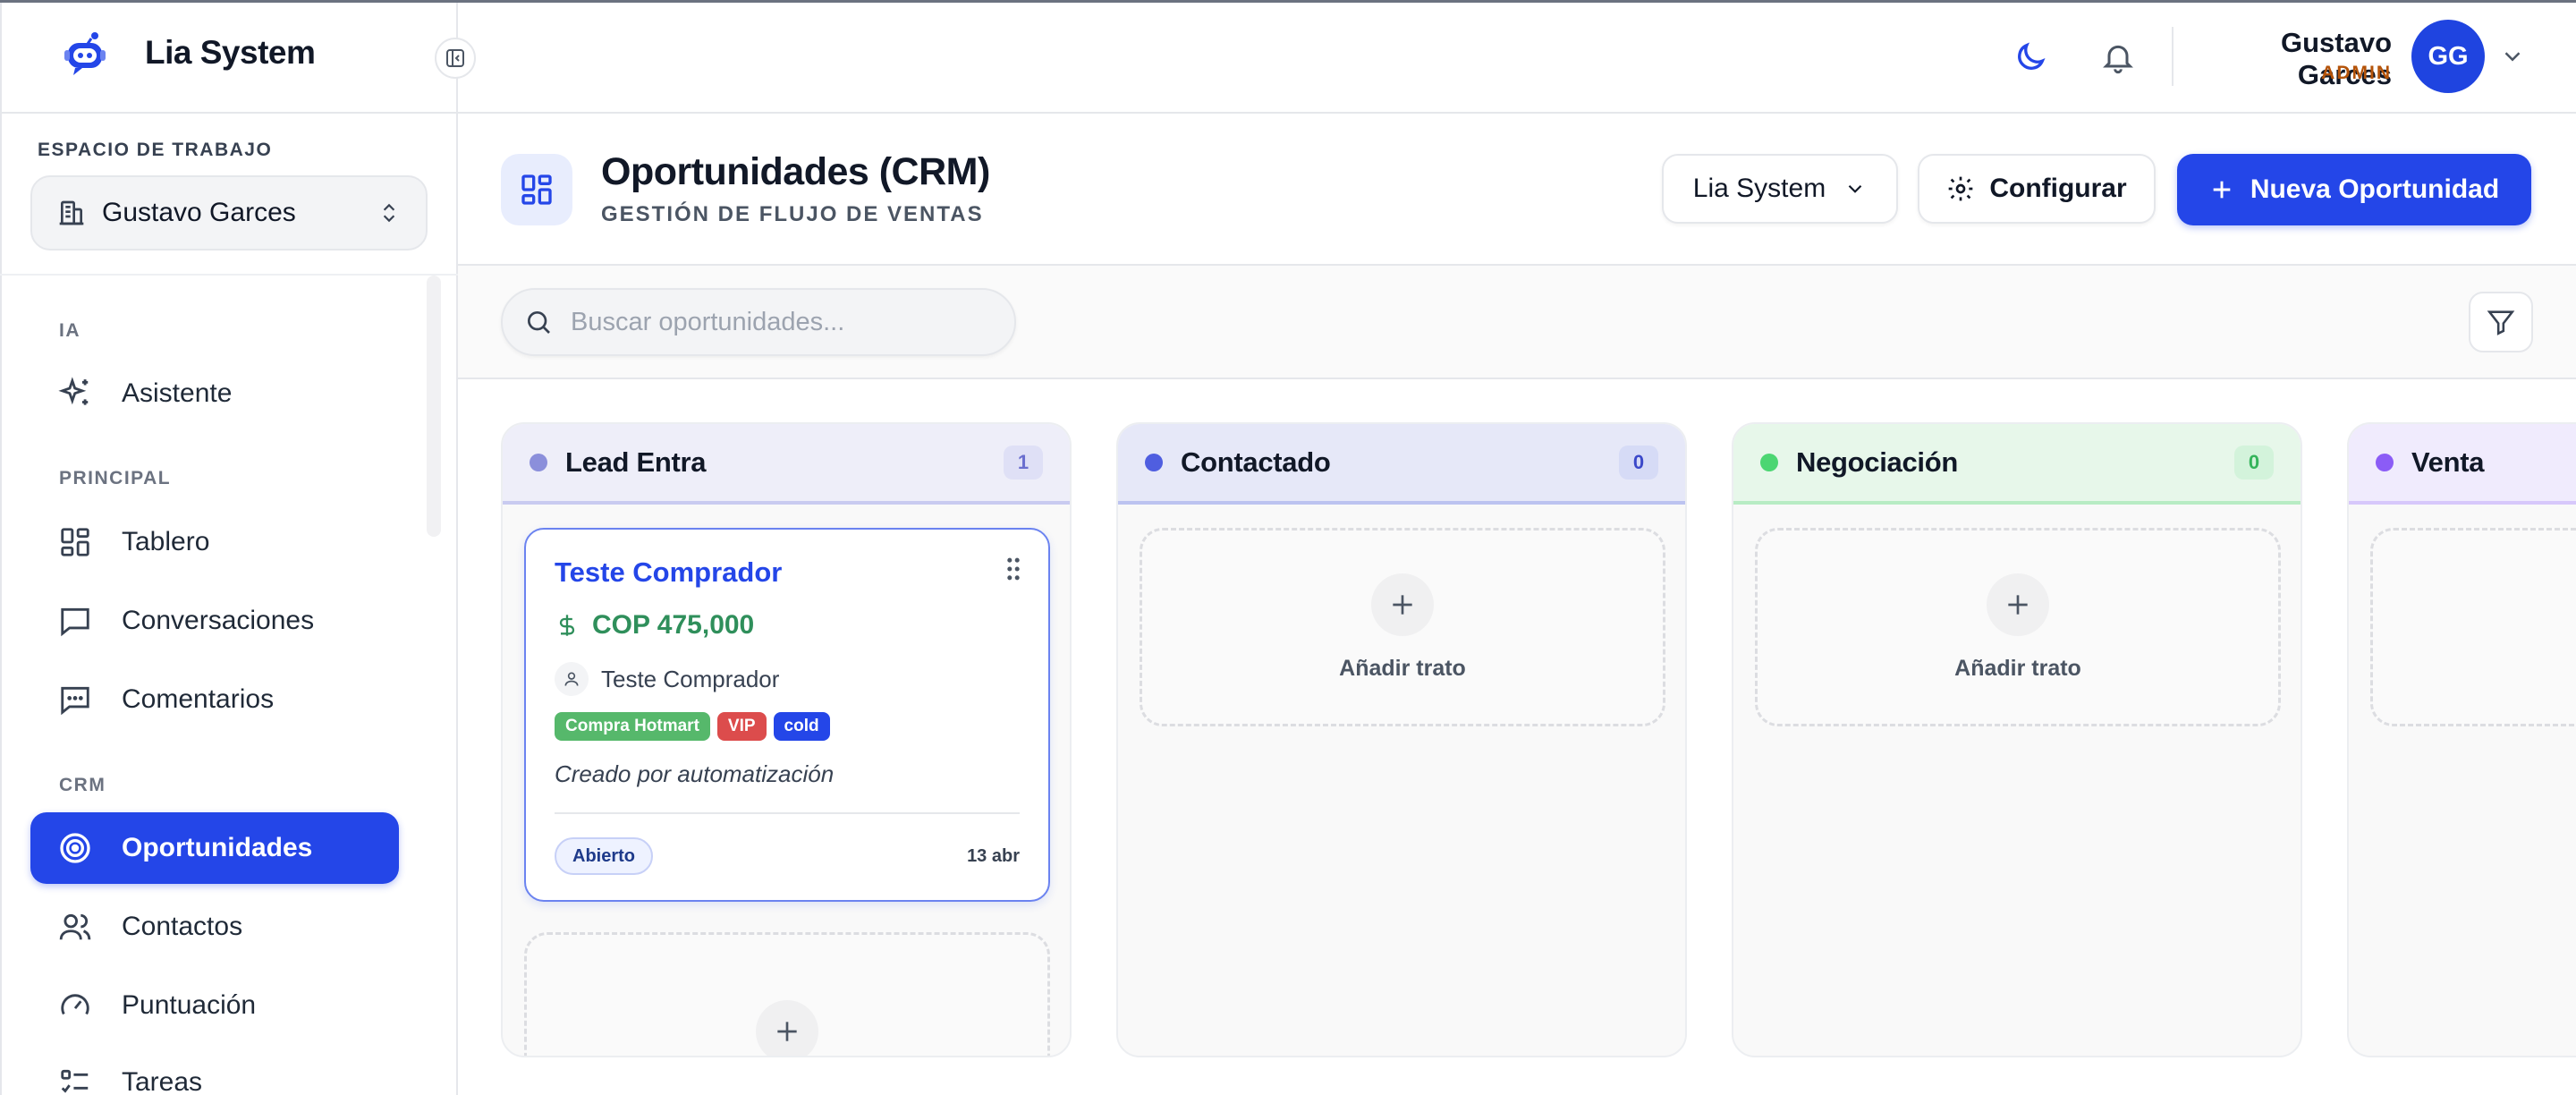 Image resolution: width=2576 pixels, height=1095 pixels. I want to click on column-title: Contactado, so click(1256, 462).